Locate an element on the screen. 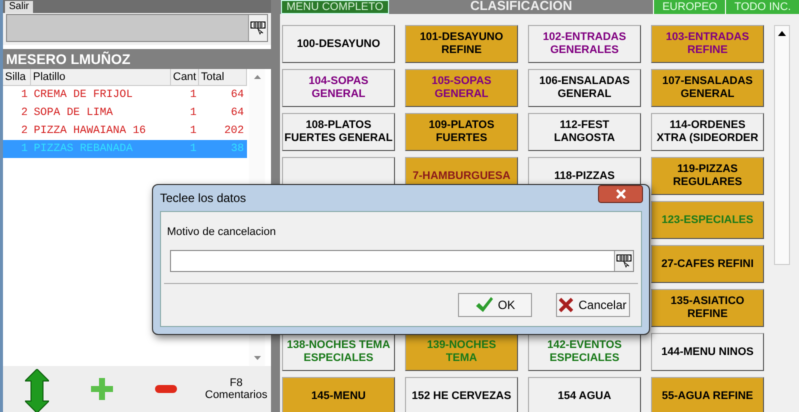  field-label: Motivo de cancelacion is located at coordinates (222, 232).